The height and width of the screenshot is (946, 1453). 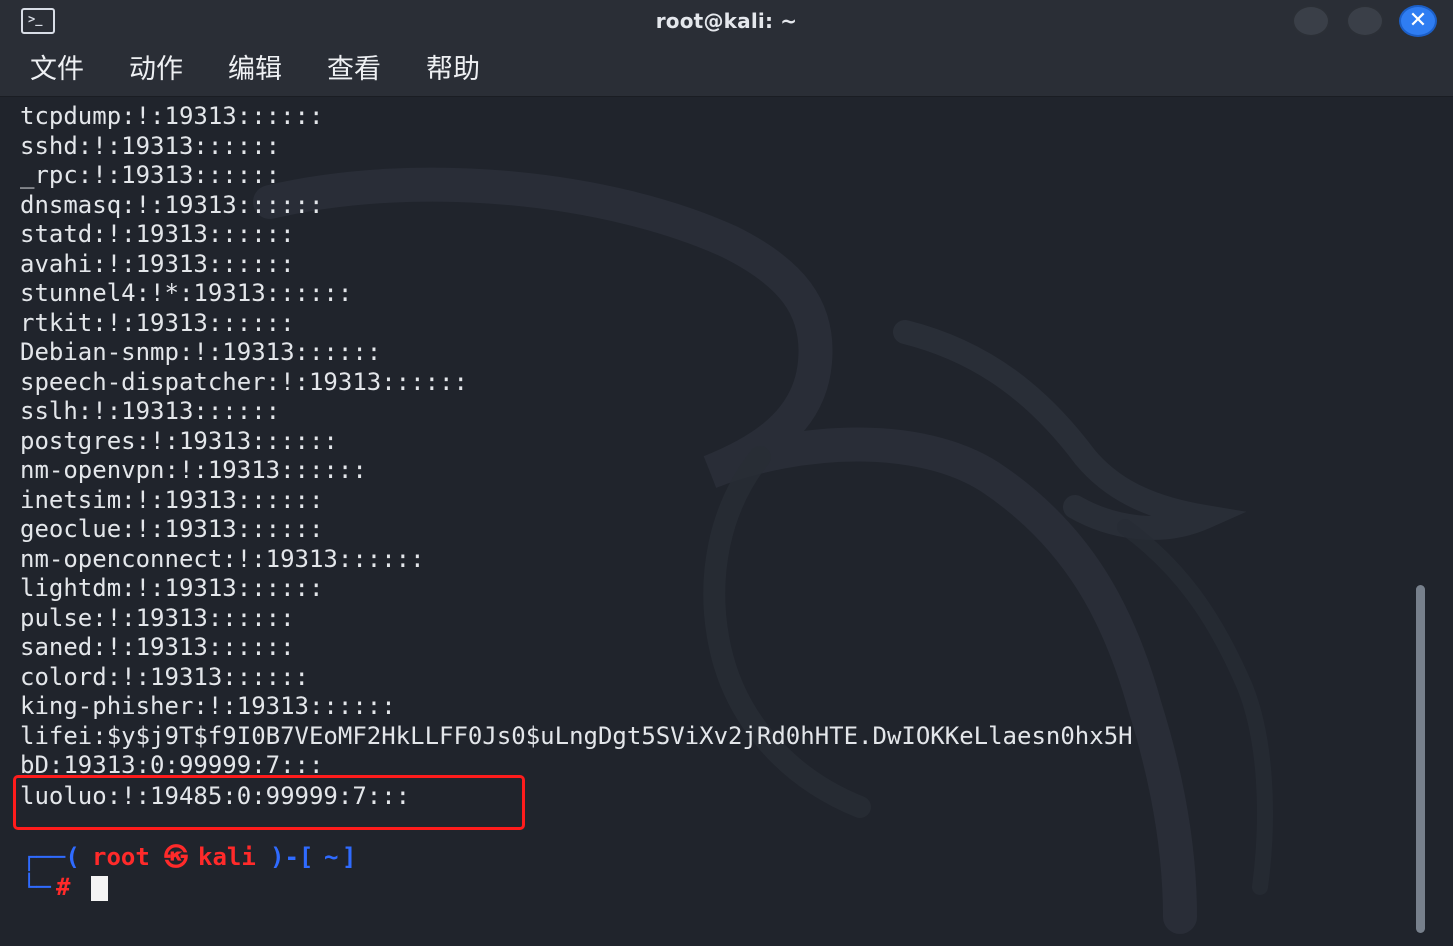 I want to click on menu-item-help: 帮助, so click(x=453, y=70).